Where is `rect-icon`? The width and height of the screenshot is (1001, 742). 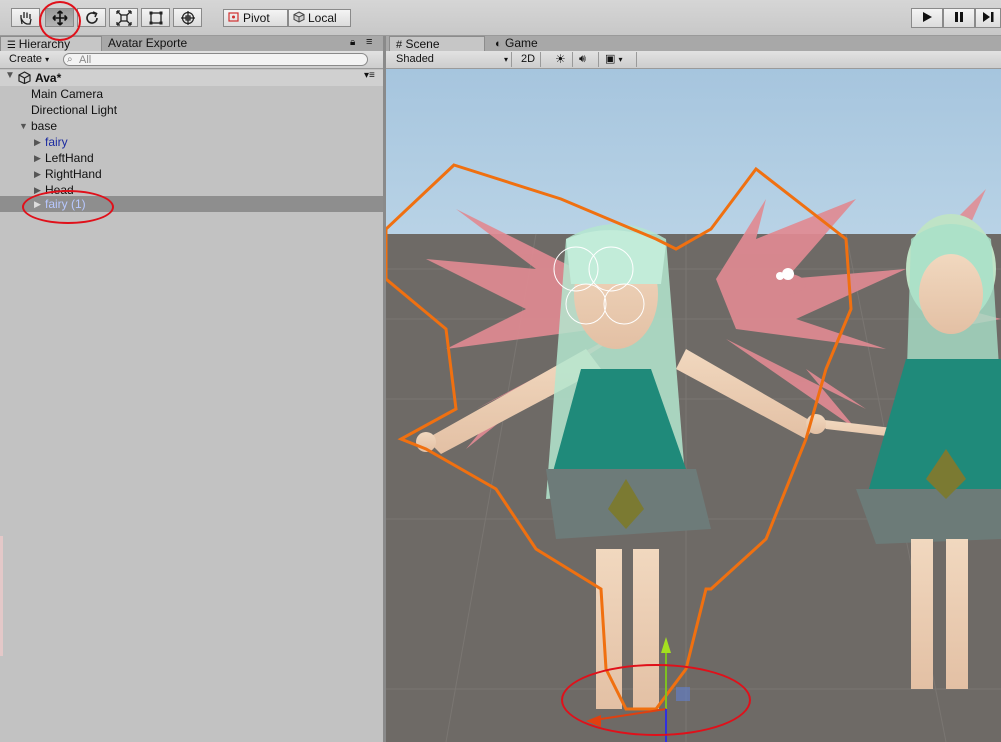 rect-icon is located at coordinates (156, 18).